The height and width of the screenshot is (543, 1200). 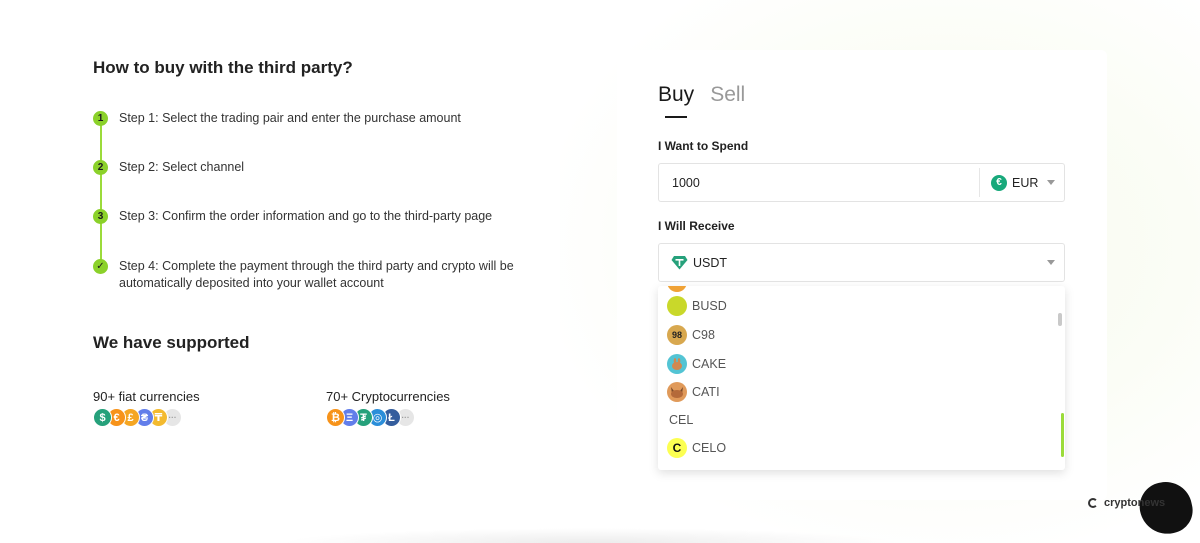 What do you see at coordinates (677, 335) in the screenshot?
I see `c98-icon: 98` at bounding box center [677, 335].